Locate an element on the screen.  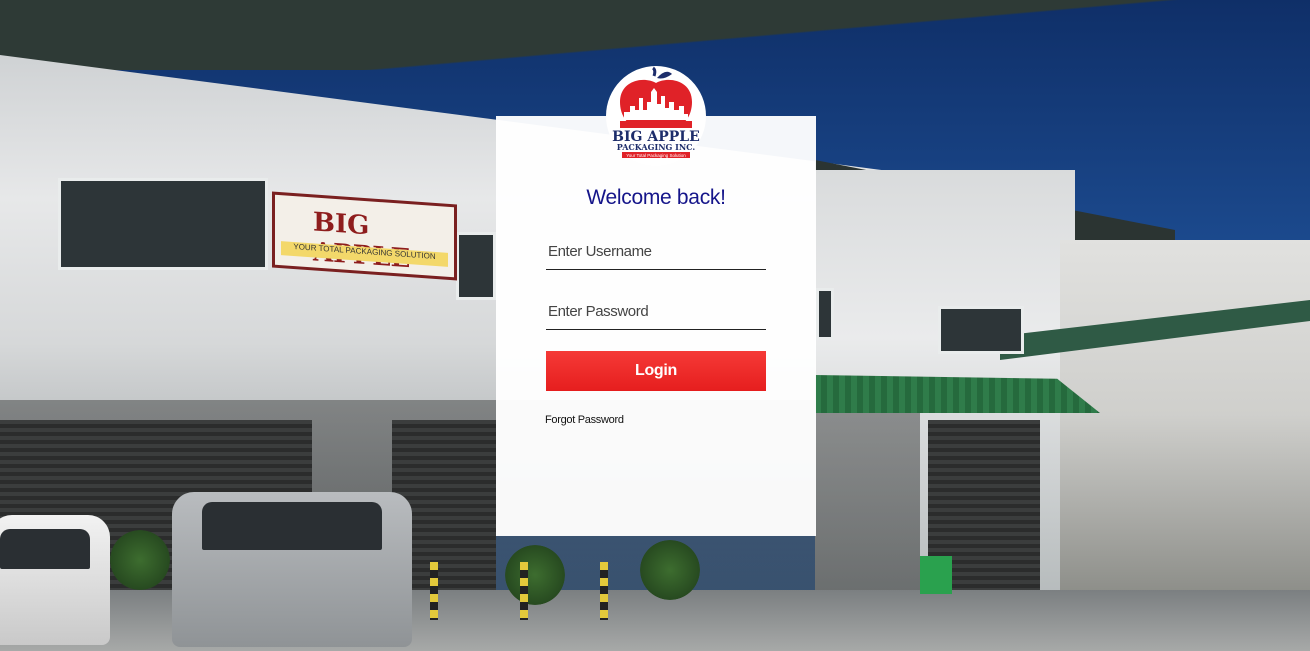
login-button: Login is located at coordinates (656, 371).